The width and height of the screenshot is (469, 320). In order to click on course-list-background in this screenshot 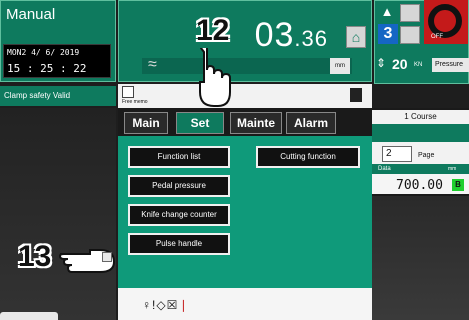, I will do `click(420, 258)`.